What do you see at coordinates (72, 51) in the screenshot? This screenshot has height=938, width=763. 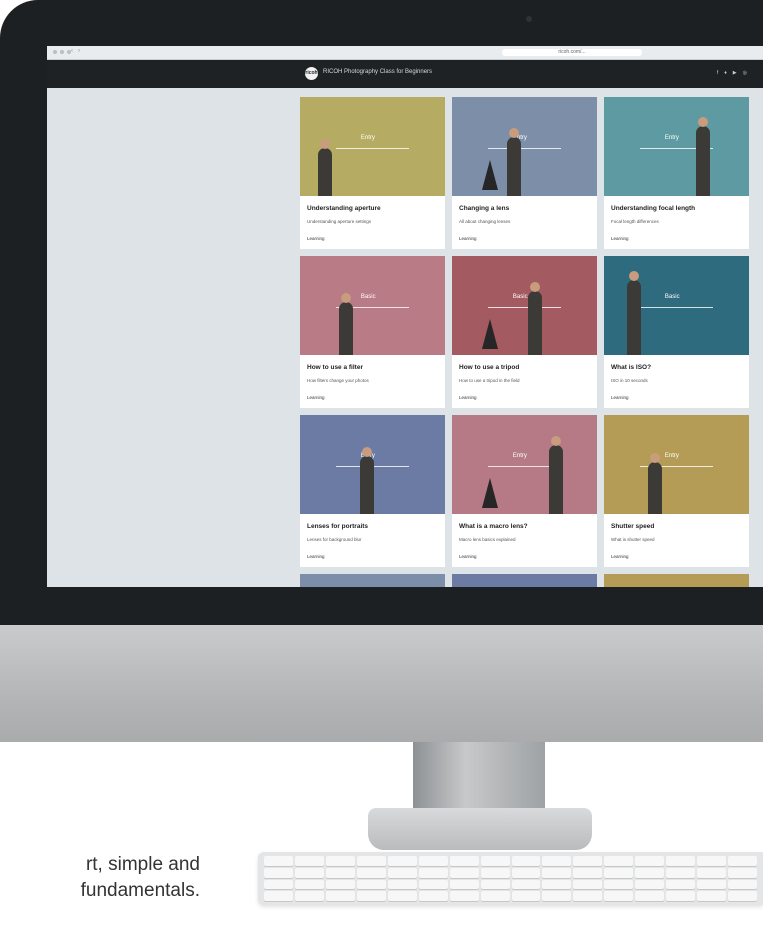 I see `back-arrow-icon: ‹` at bounding box center [72, 51].